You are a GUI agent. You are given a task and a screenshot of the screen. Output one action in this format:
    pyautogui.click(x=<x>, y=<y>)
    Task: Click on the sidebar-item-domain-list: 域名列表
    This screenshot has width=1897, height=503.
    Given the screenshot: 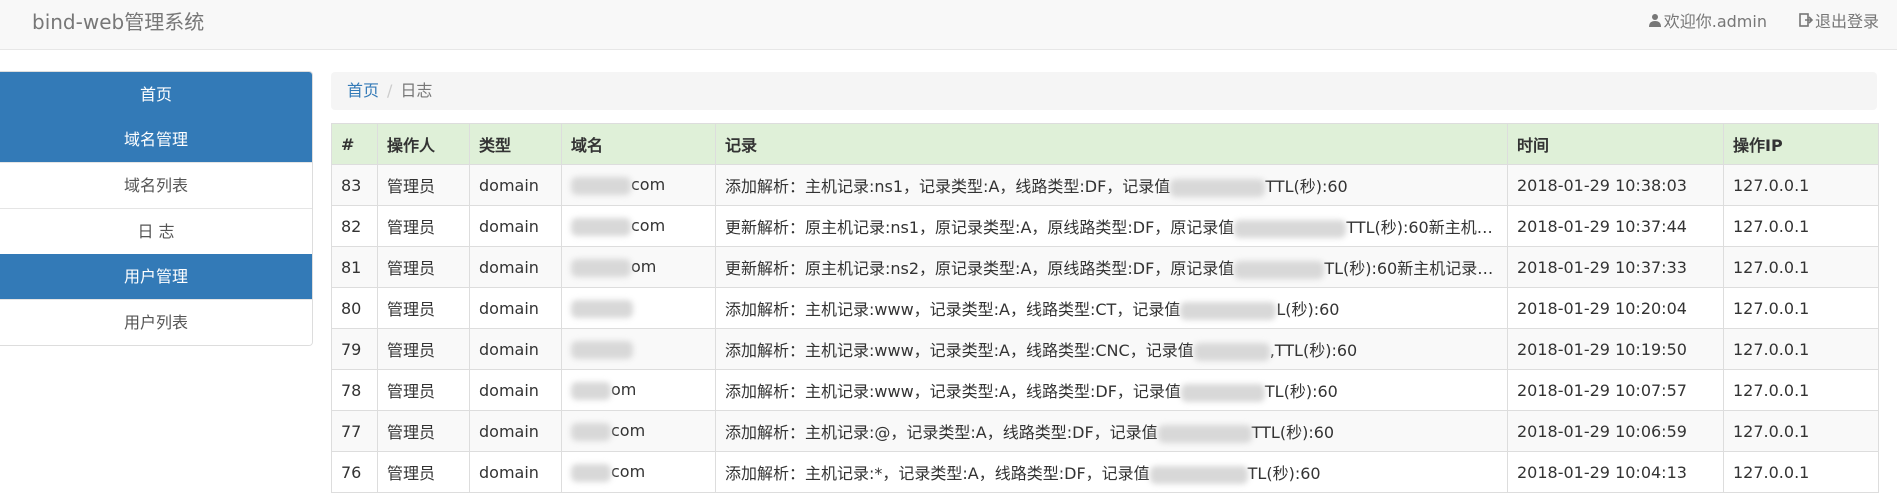 What is the action you would take?
    pyautogui.click(x=156, y=185)
    